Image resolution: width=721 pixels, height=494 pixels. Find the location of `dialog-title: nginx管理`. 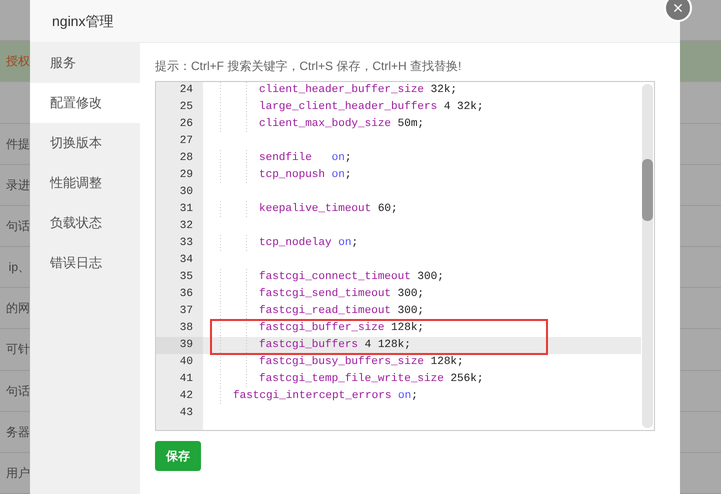

dialog-title: nginx管理 is located at coordinates (83, 21).